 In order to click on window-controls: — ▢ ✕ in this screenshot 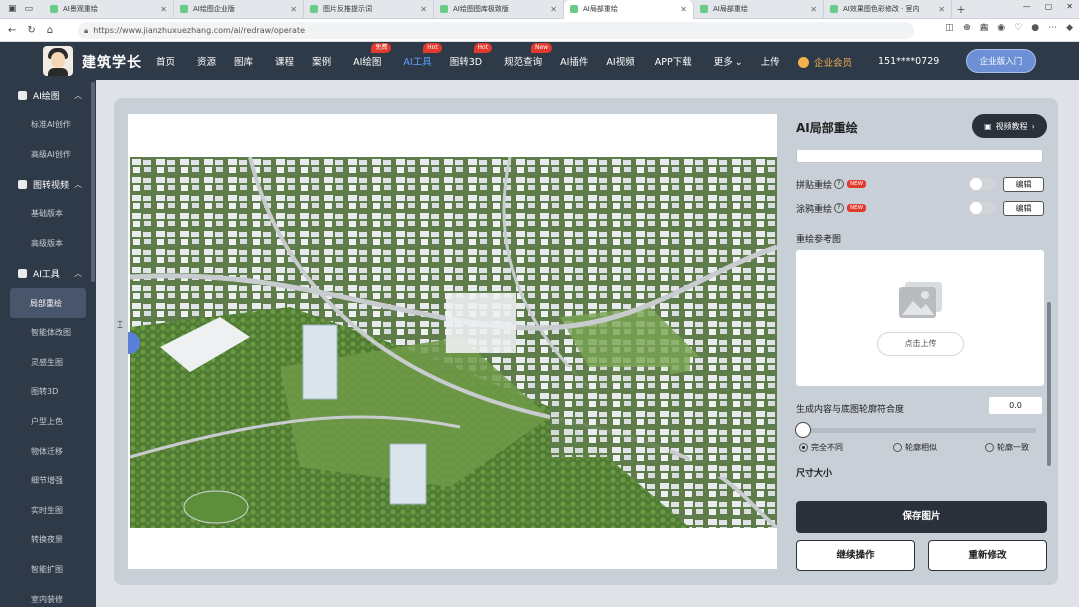, I will do `click(1048, 6)`.